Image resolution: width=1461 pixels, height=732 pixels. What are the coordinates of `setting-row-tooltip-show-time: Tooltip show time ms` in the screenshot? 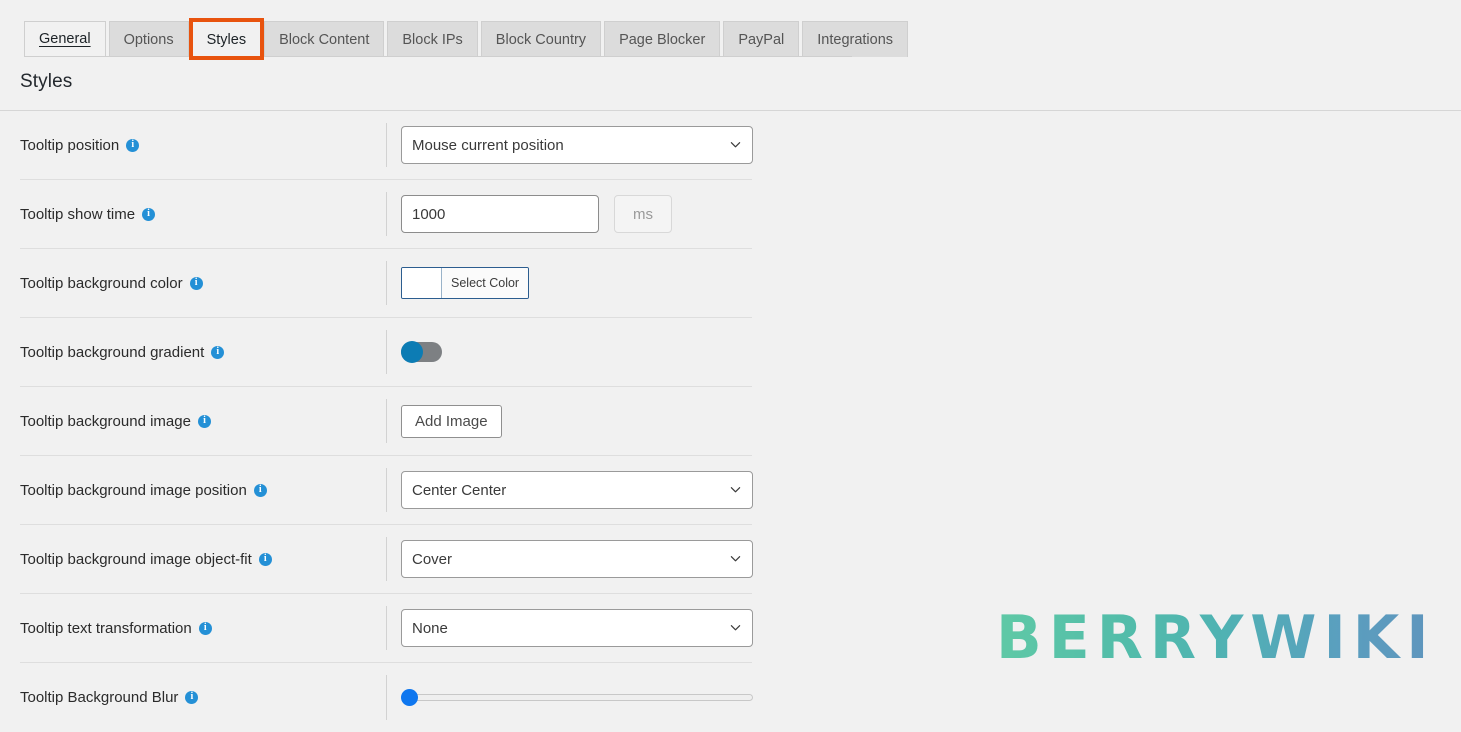 It's located at (386, 214).